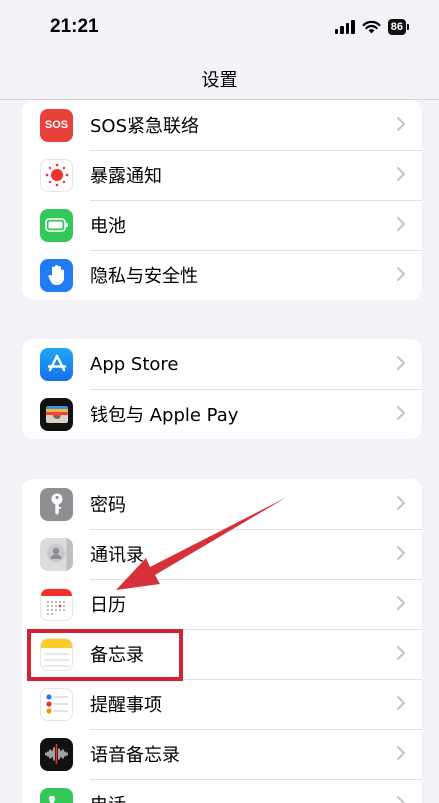  What do you see at coordinates (219, 29) in the screenshot?
I see `status-bar: 21:21 86` at bounding box center [219, 29].